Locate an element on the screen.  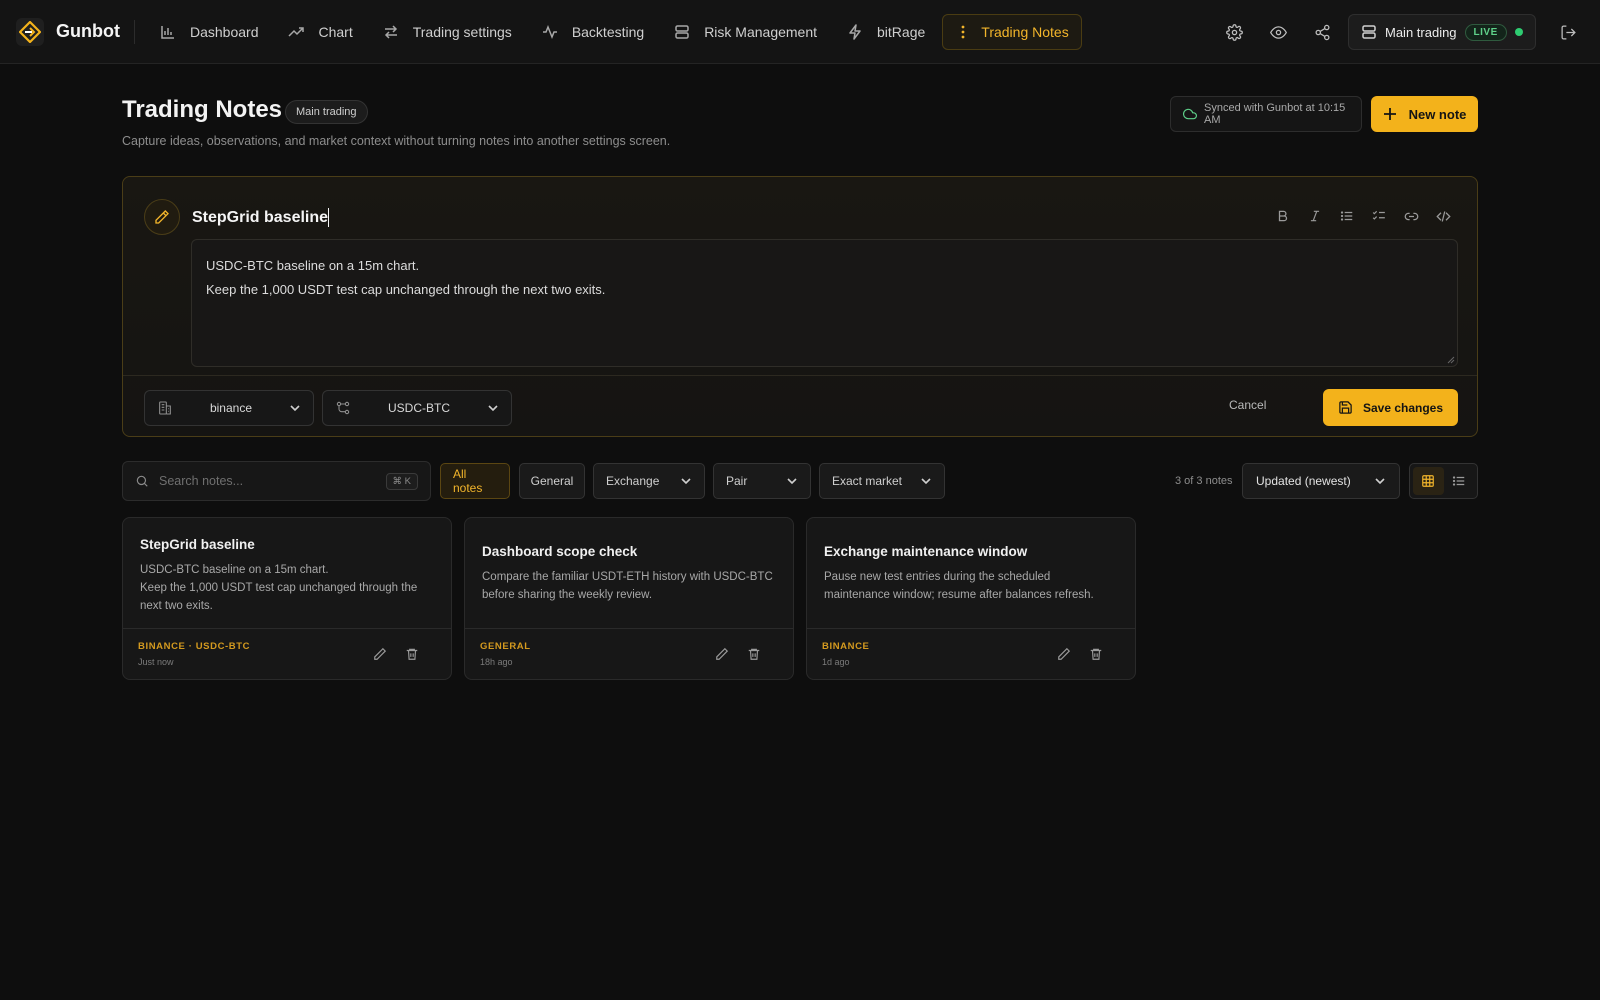
share-button is located at coordinates (1322, 32).